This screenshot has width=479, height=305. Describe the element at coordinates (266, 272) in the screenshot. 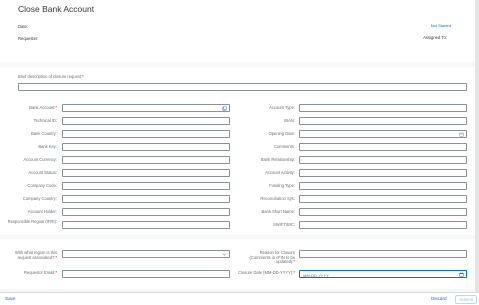

I see `closure-date-label: Closure Date (MM-DD-YYYY):*` at that location.